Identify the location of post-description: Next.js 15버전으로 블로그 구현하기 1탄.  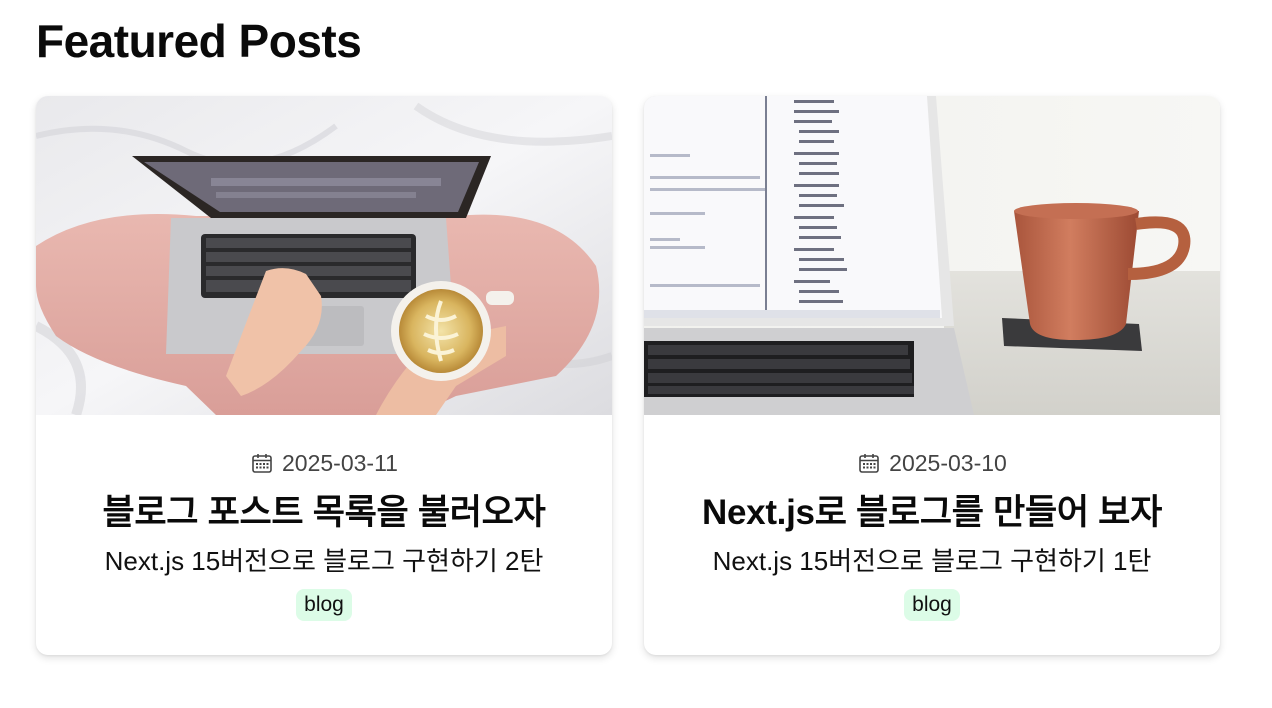
(932, 561).